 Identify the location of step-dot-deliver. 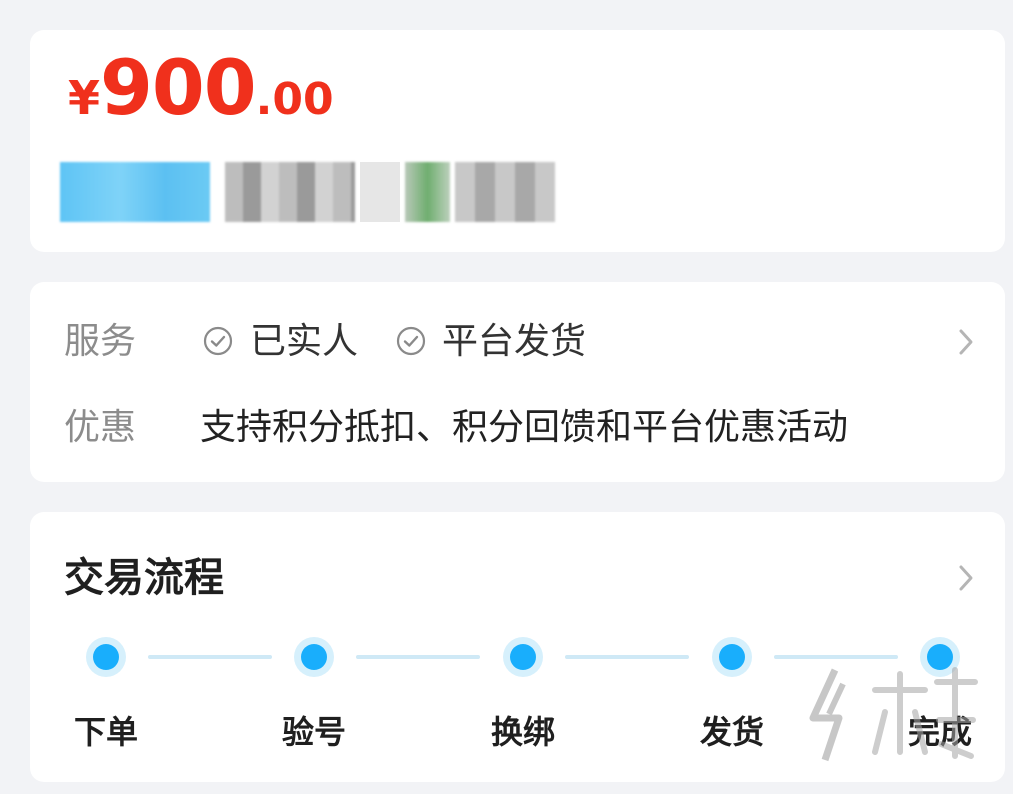
(732, 657).